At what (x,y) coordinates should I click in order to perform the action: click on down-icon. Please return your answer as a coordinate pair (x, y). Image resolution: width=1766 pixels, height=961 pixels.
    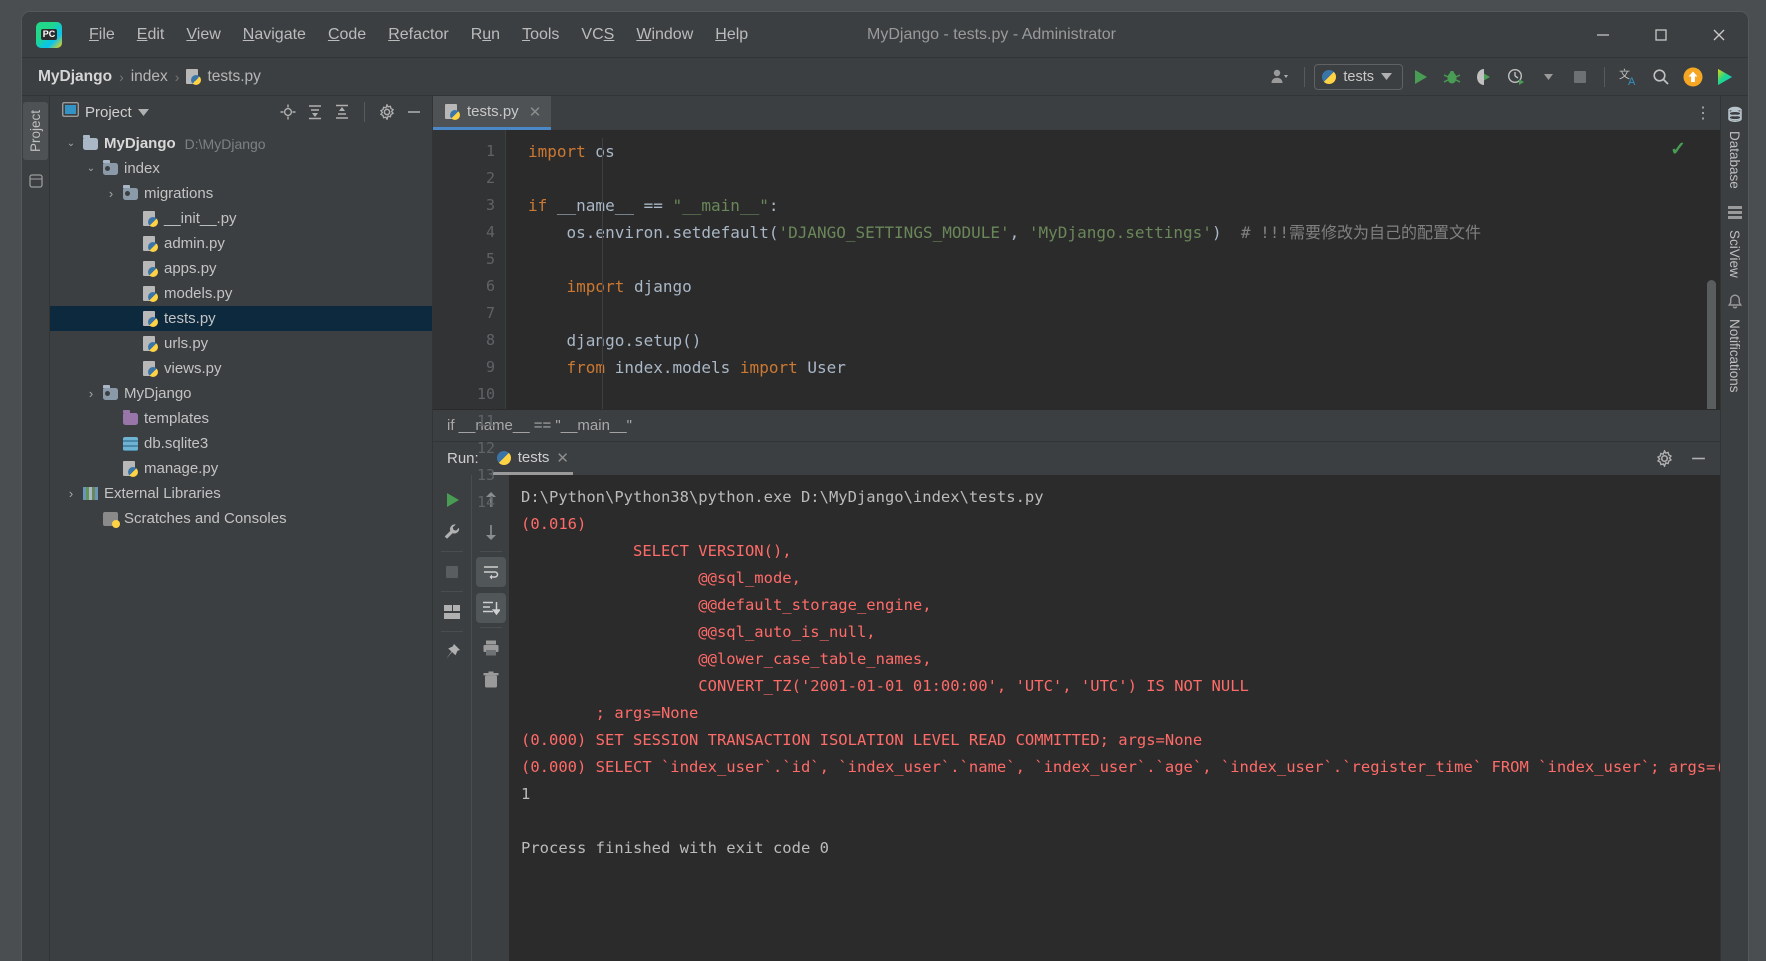
    Looking at the image, I should click on (491, 534).